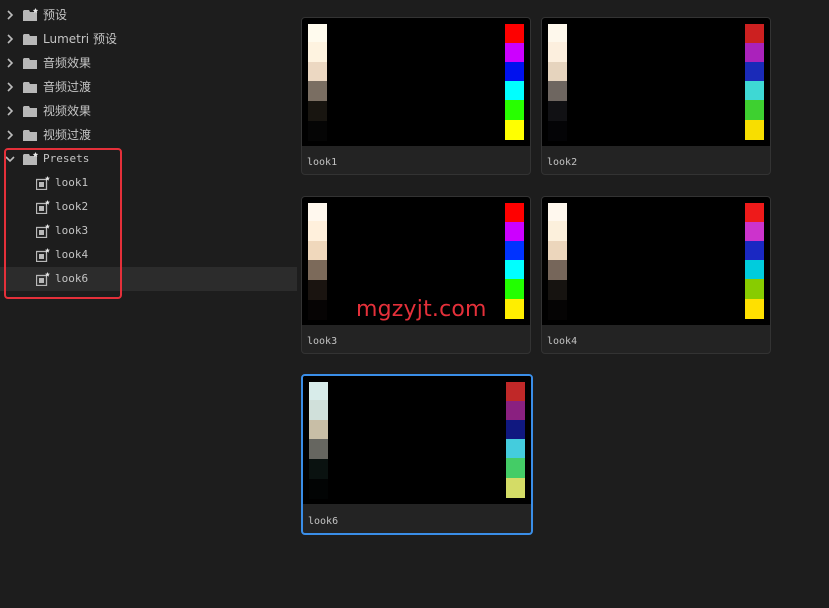  I want to click on tree-item-label: Presets, so click(66, 158).